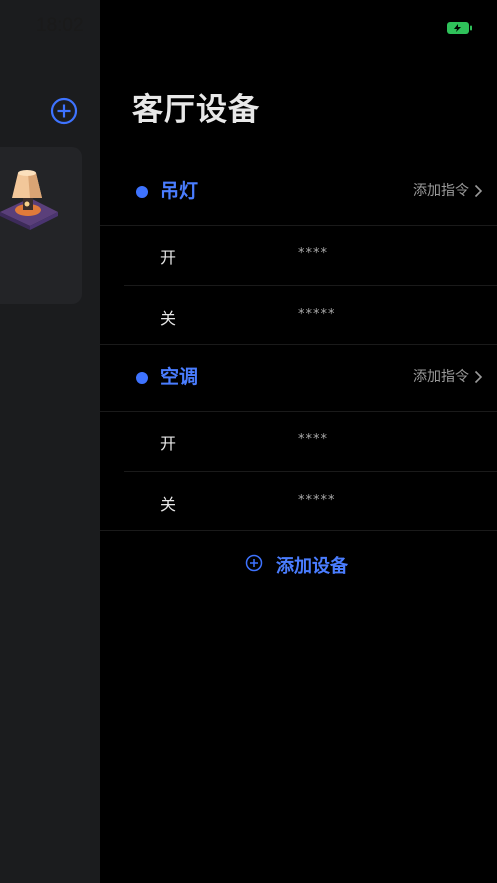 This screenshot has height=883, width=497. Describe the element at coordinates (298, 192) in the screenshot. I see `device-group-header: 吊灯 添加指令` at that location.